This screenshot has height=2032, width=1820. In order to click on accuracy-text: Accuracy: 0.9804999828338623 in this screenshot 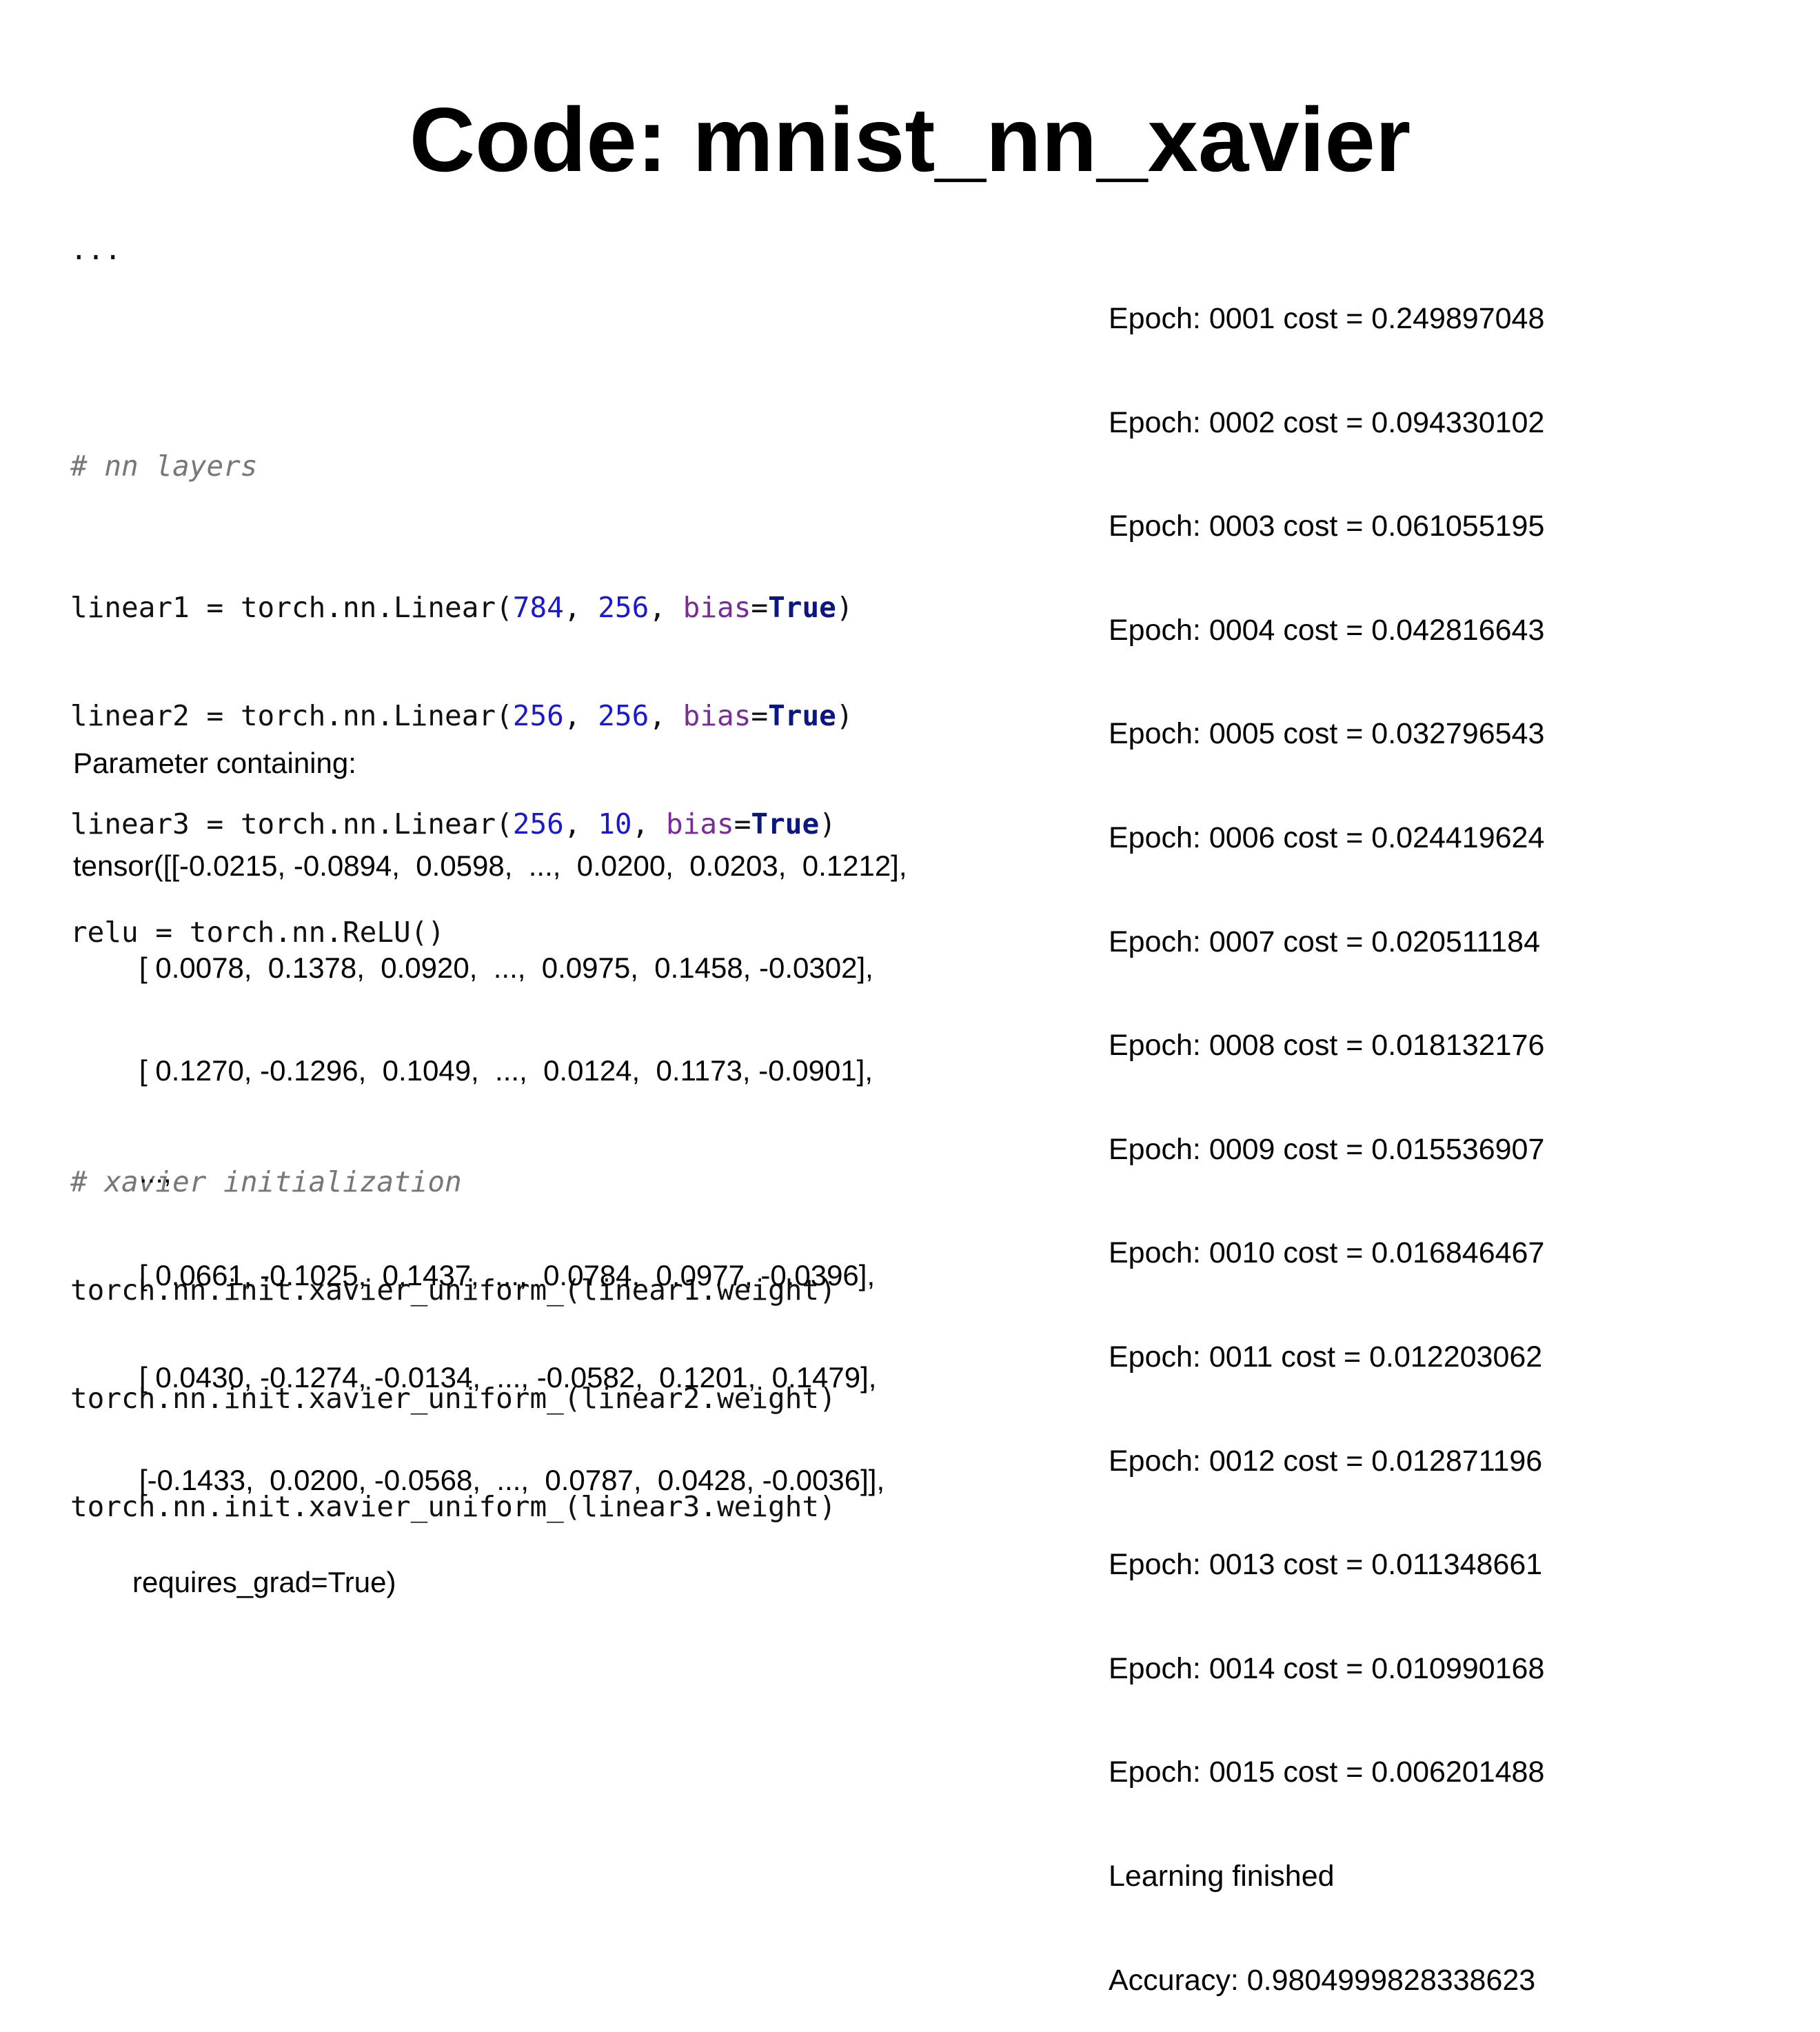, I will do `click(1322, 1980)`.